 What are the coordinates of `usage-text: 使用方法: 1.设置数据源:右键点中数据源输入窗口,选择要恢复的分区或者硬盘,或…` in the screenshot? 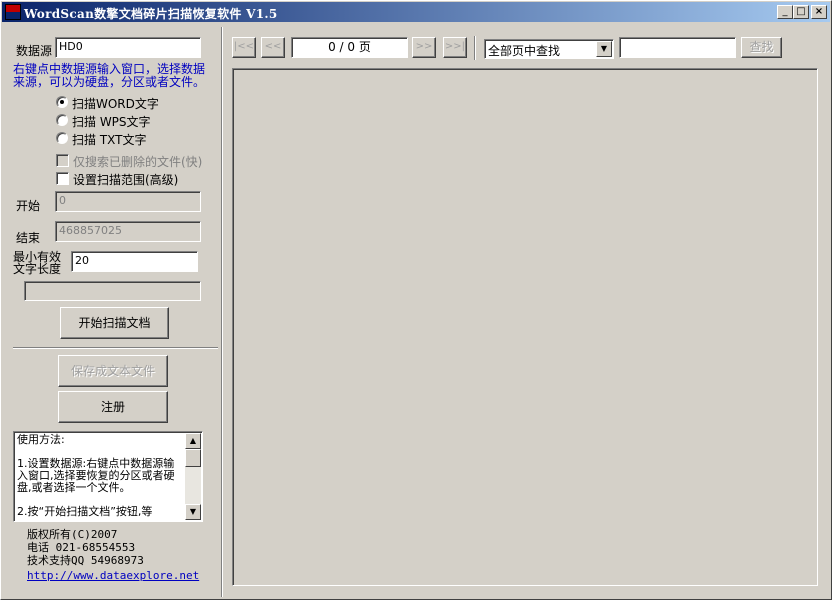 It's located at (96, 475).